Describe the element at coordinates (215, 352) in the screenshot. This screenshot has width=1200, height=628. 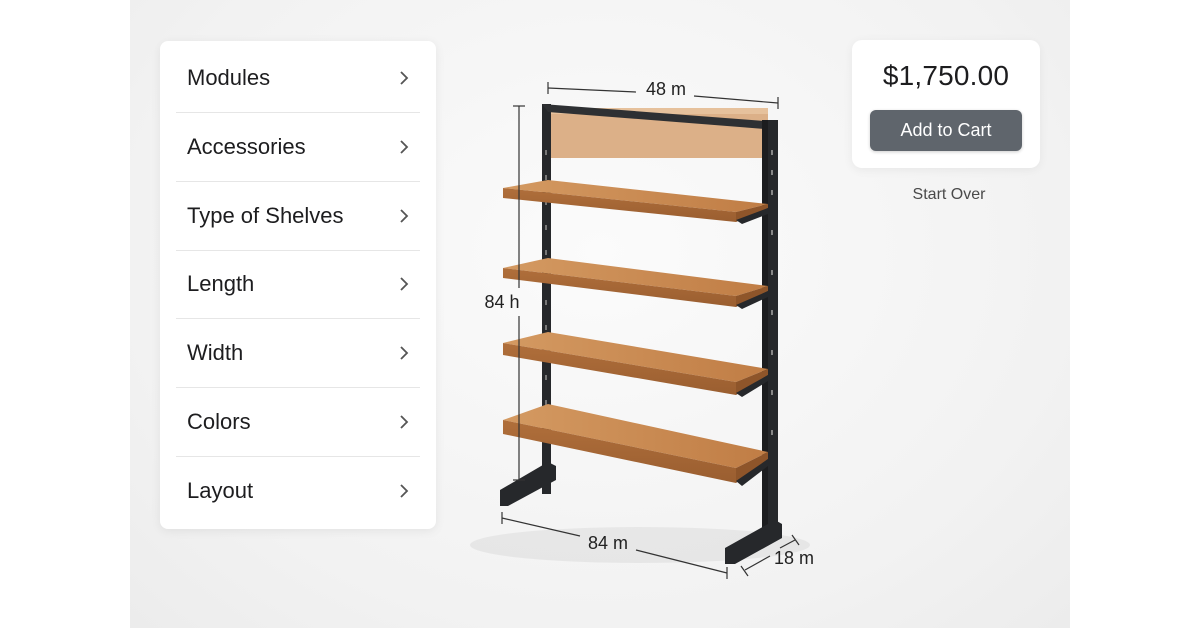
I see `menu-item-label: Width` at that location.